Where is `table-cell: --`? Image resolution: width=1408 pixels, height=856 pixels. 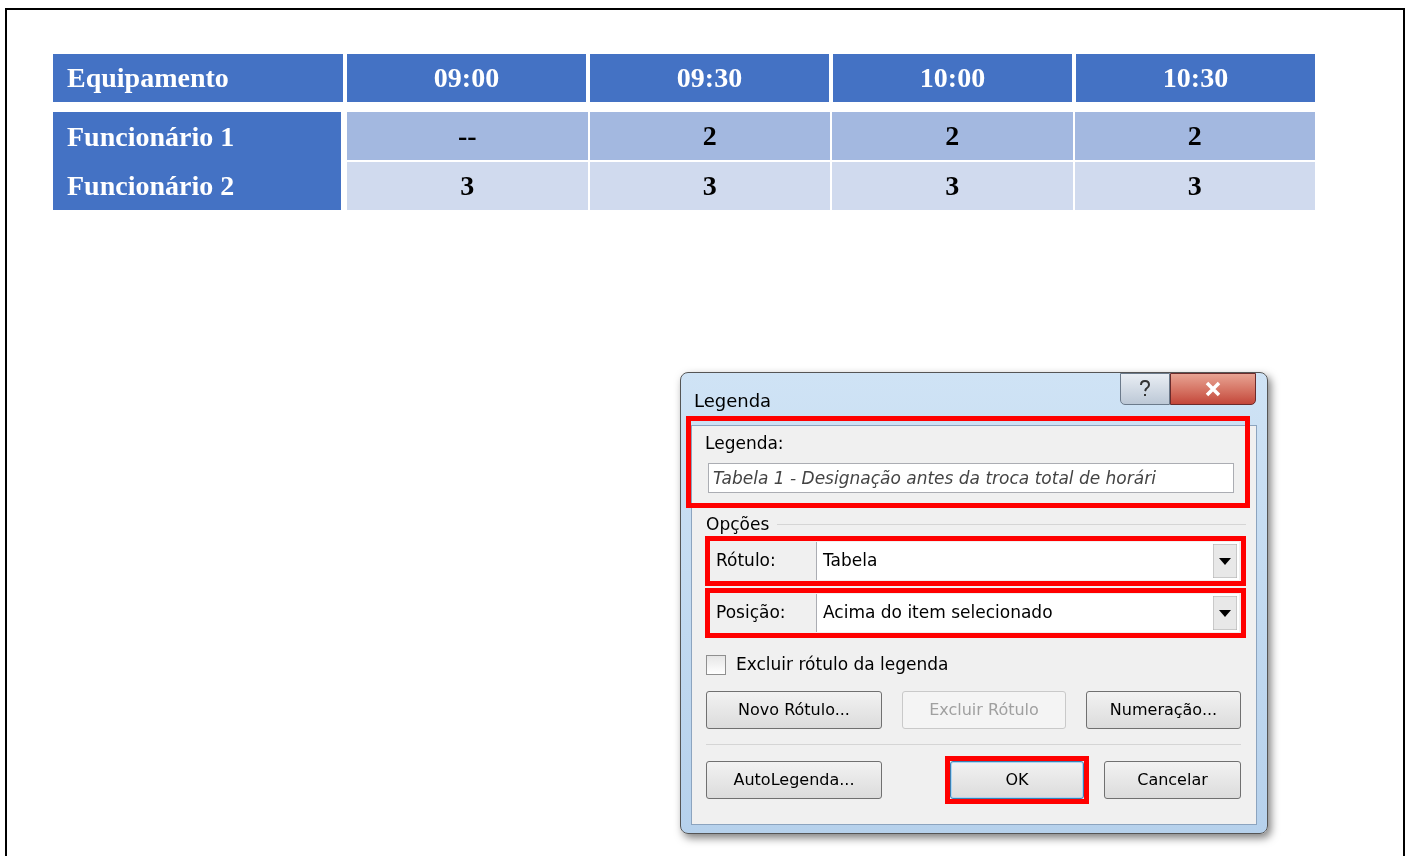 table-cell: -- is located at coordinates (467, 136).